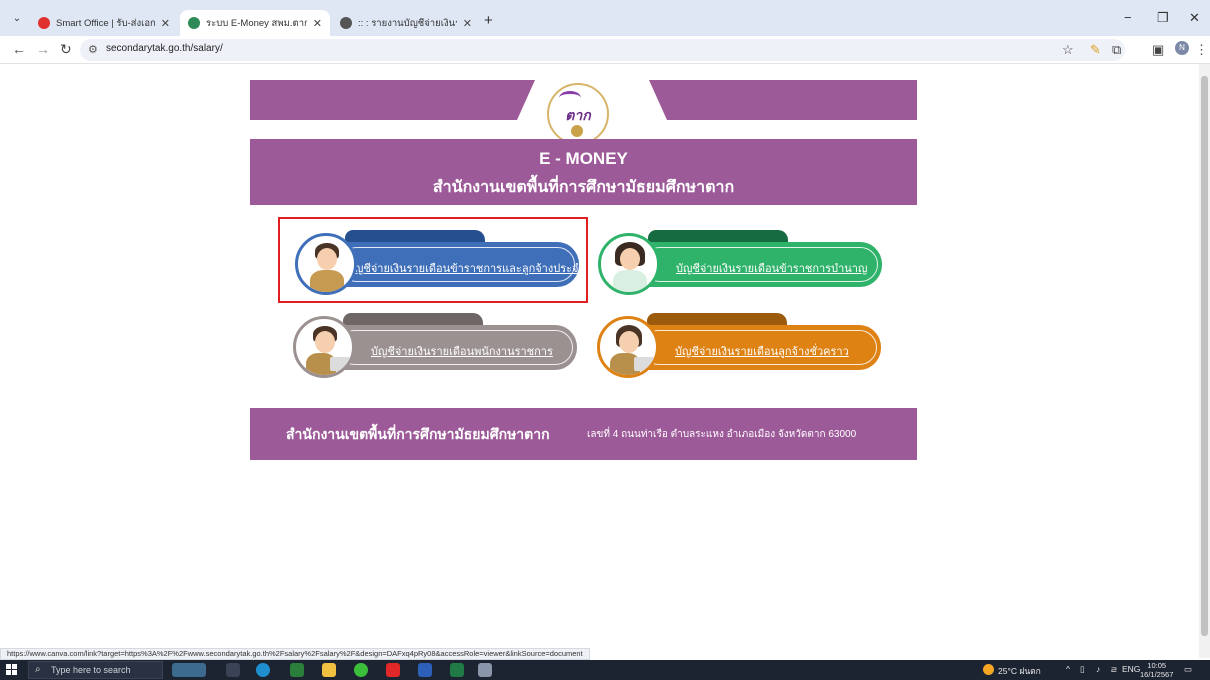 The height and width of the screenshot is (680, 1210). I want to click on chrome-icon, so click(297, 670).